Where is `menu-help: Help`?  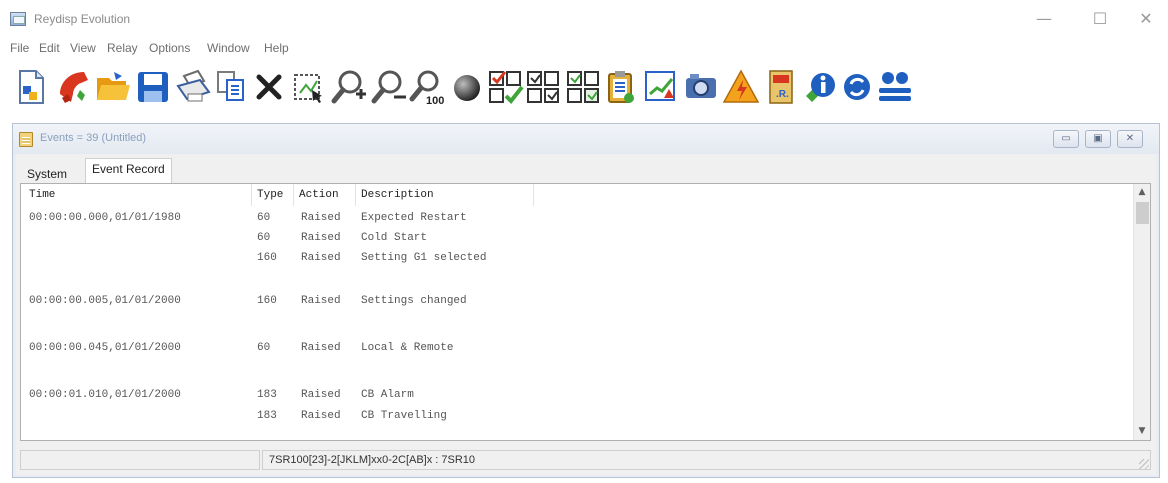
menu-help: Help is located at coordinates (276, 48).